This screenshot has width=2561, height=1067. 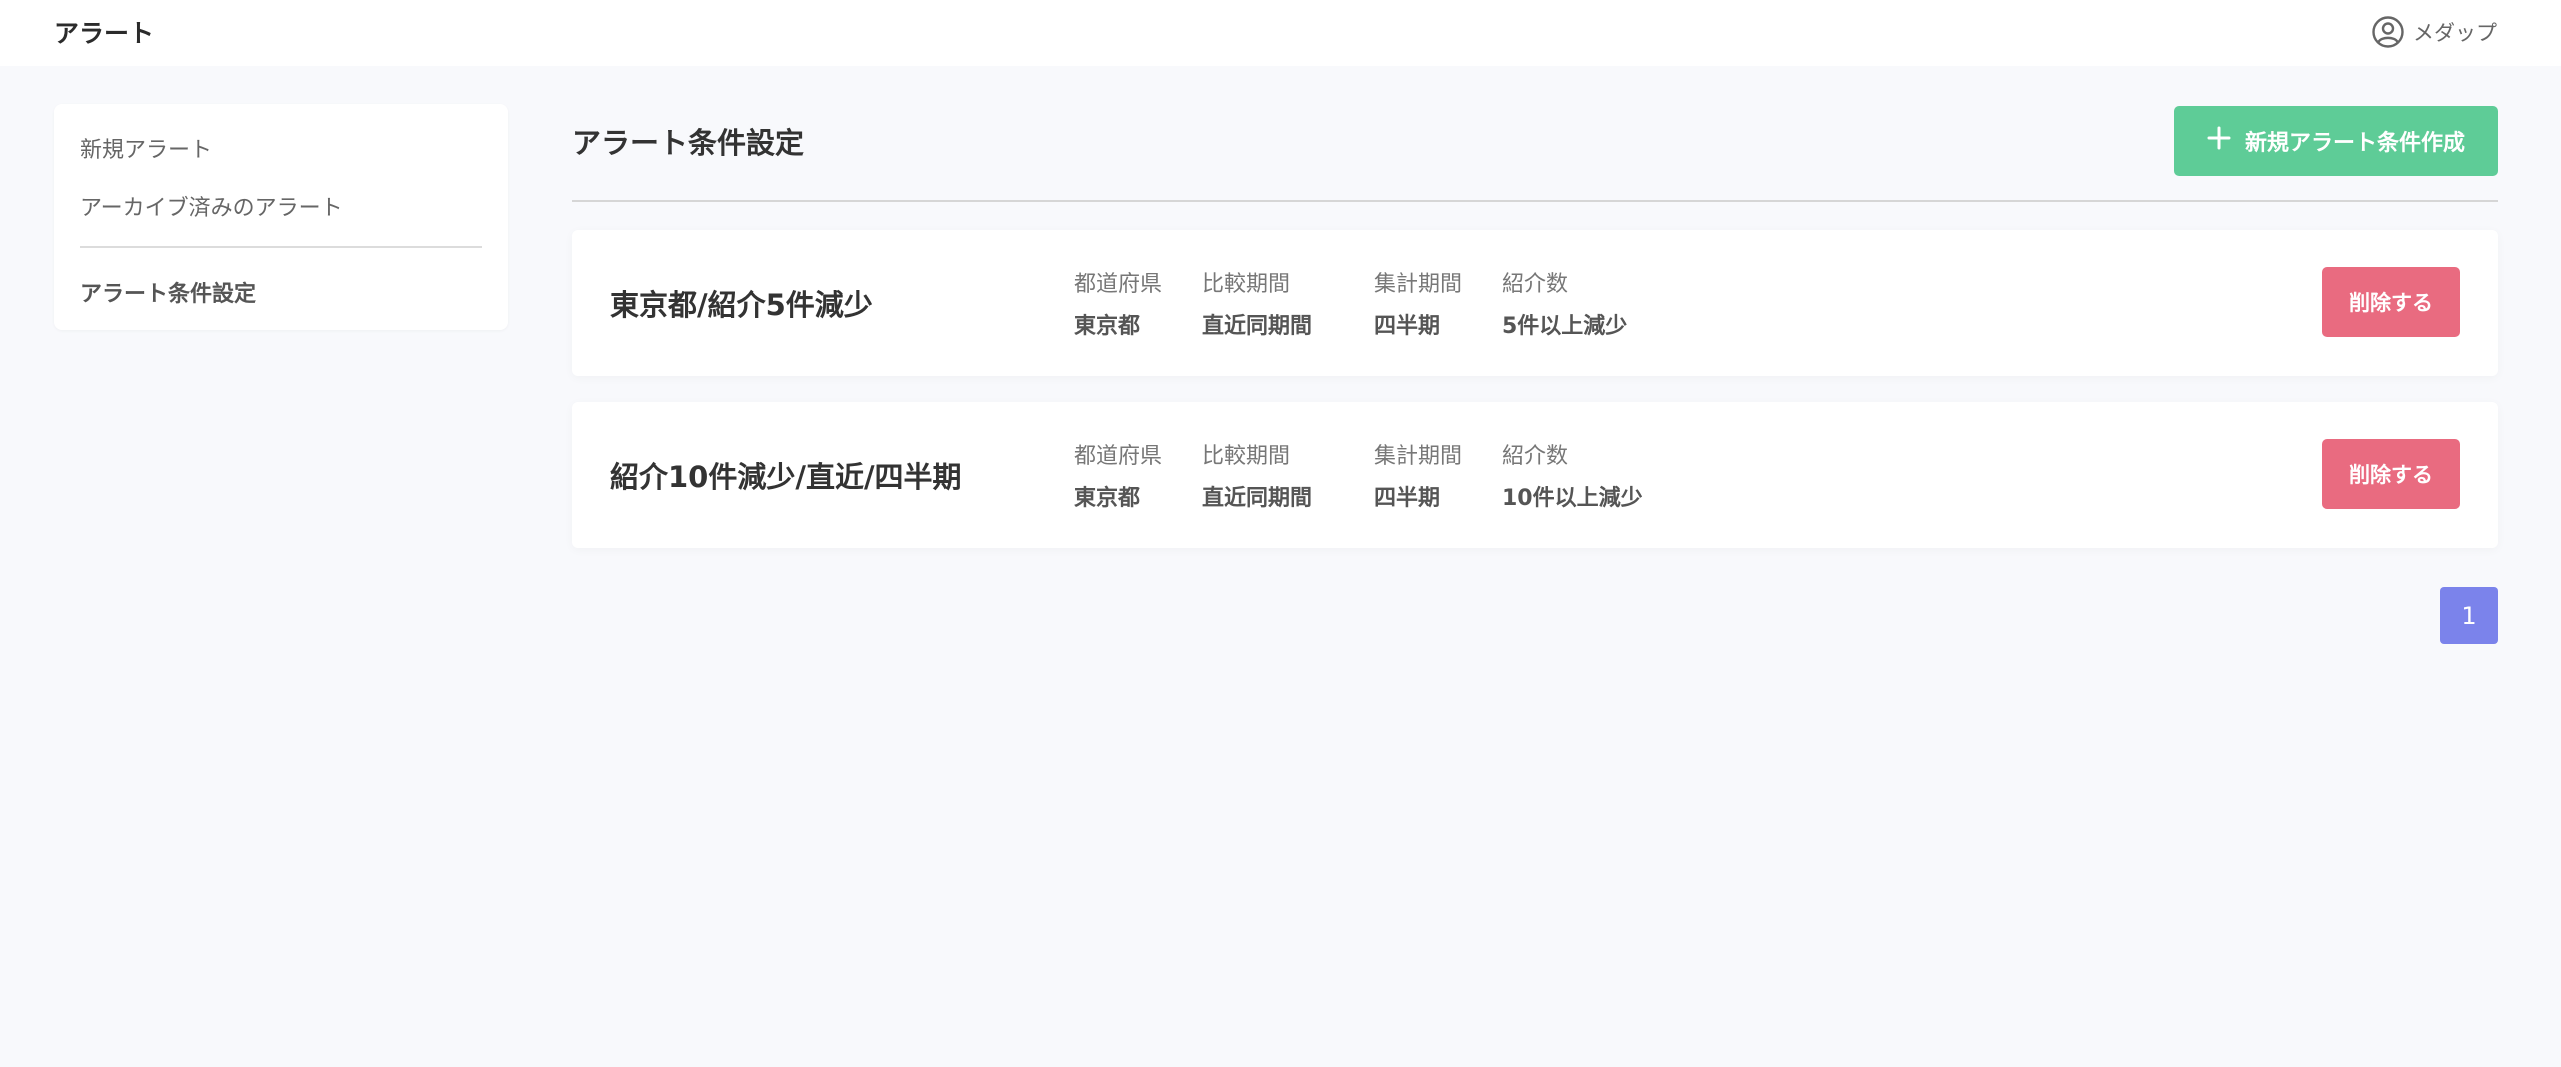 What do you see at coordinates (2354, 143) in the screenshot?
I see `create-button-label: 新規アラート条件作成` at bounding box center [2354, 143].